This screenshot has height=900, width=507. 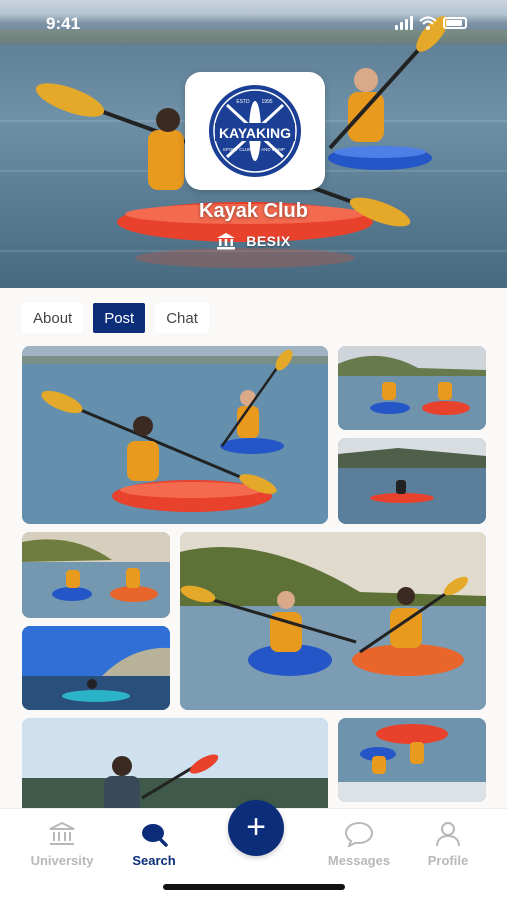 I want to click on kayaking-logo-icon: KAYAKING ESTD 1995 SPORT CLUB AND CAMP, so click(x=255, y=131).